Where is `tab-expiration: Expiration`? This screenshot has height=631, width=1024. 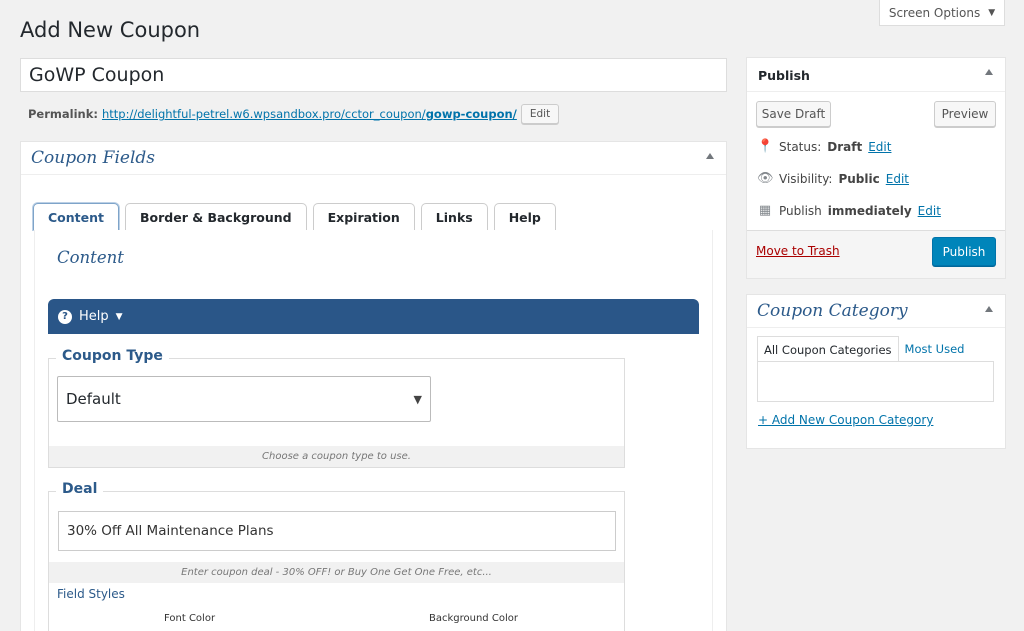 tab-expiration: Expiration is located at coordinates (363, 216).